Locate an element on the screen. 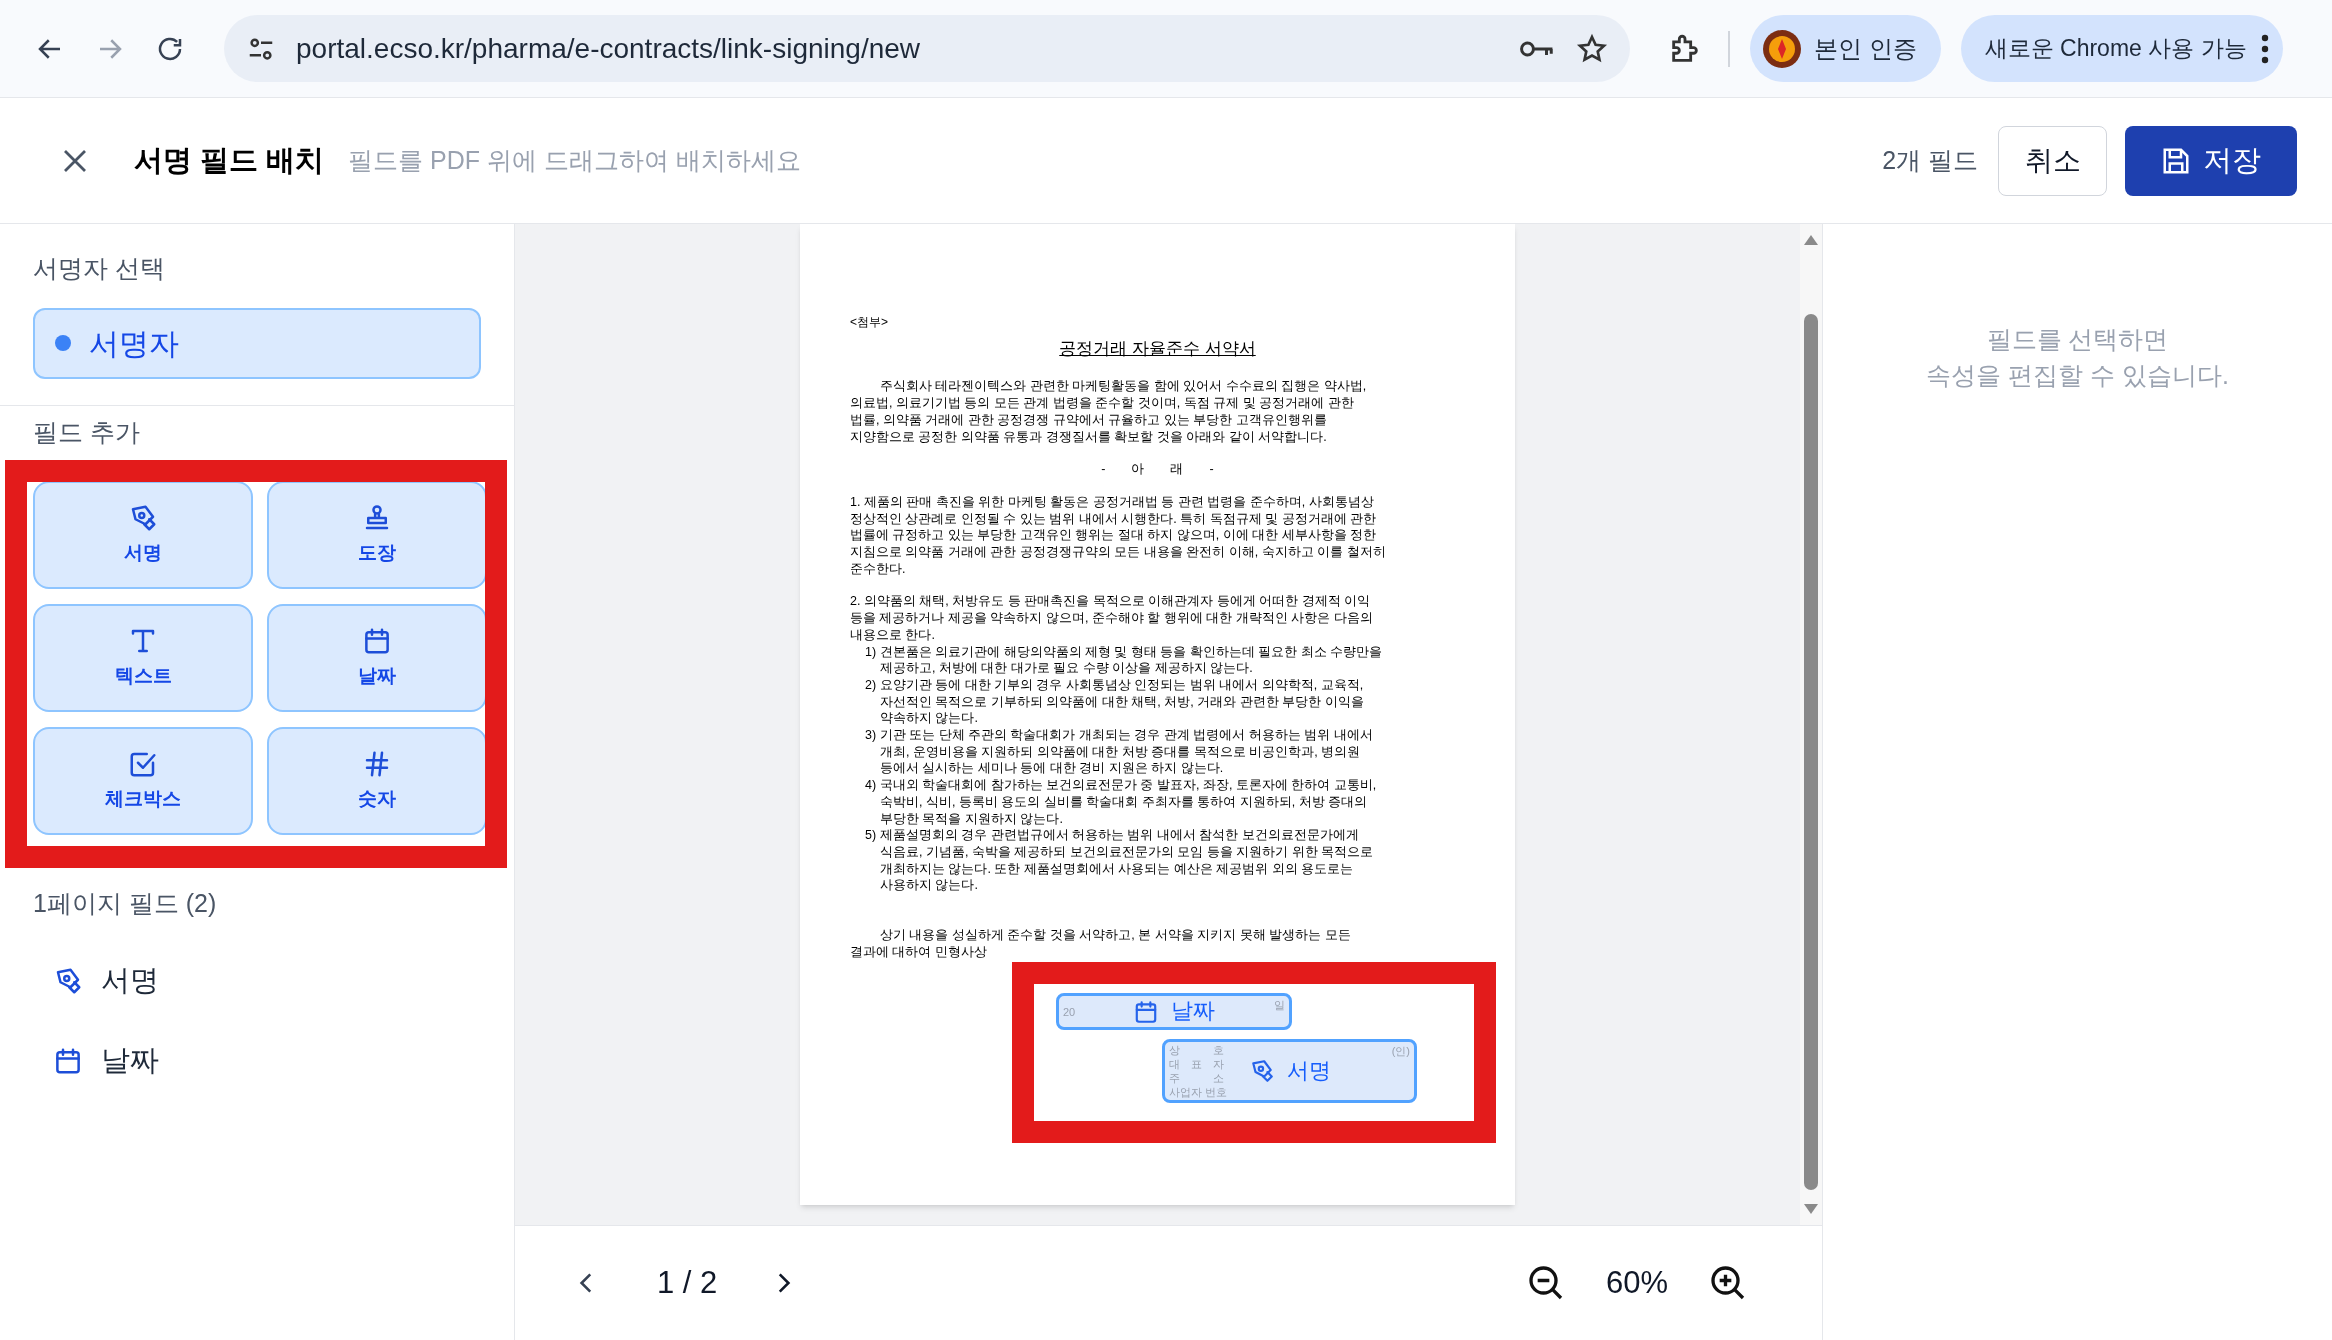 The width and height of the screenshot is (2332, 1340). paragraph: 3) 기관 또는 단체 주관의 학술대회가 개최되는 경우 관계 법령에서 허용하는 범위 내에서 개최, 운영비용을 지원하되 의약품에 대한 처방 증대를 목적으로 비공인학과, 병의원 등에서 실시하는 세미나 등에 대한 경비 지원은 하지 않는다. is located at coordinates (1119, 752).